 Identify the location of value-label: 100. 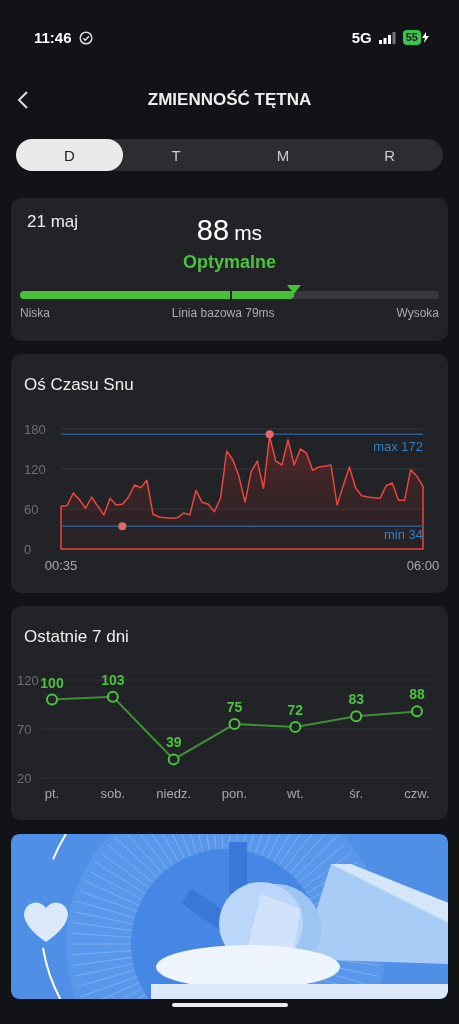
(52, 682).